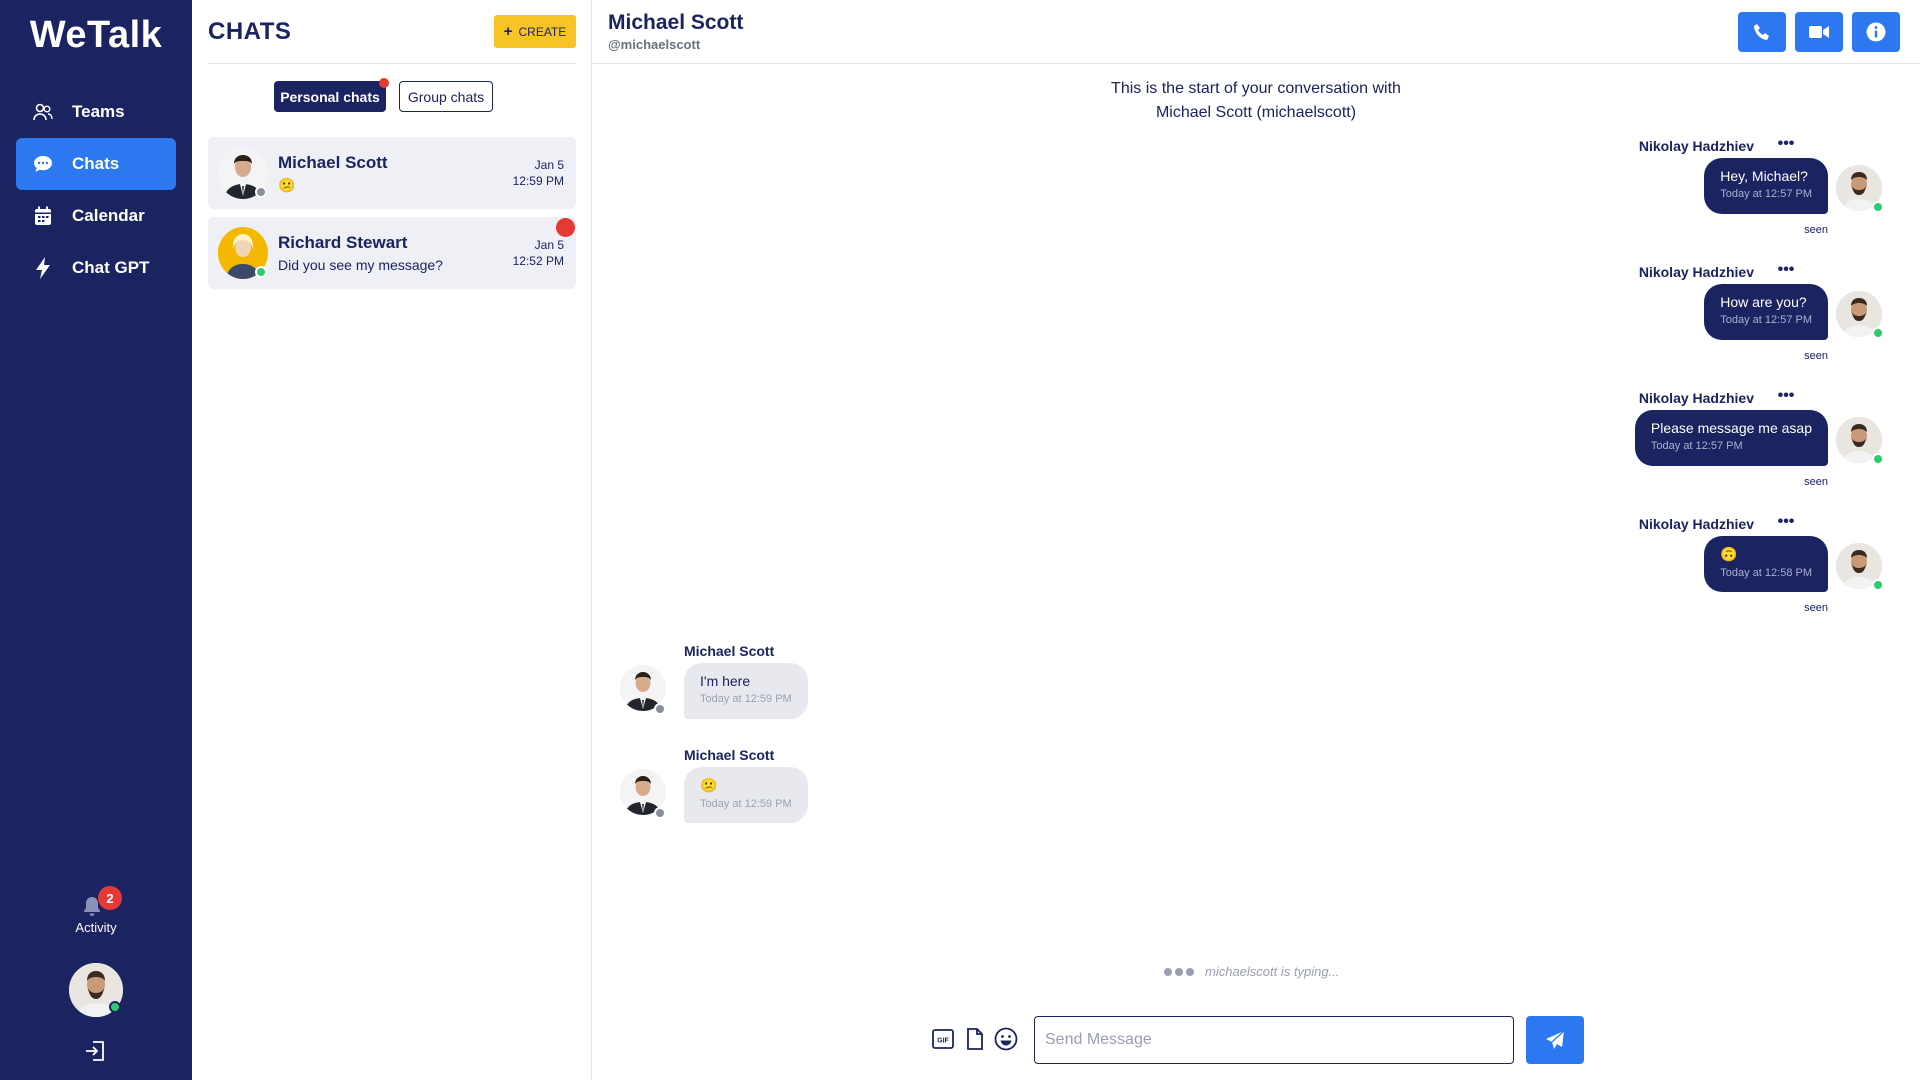 This screenshot has height=1080, width=1920. Describe the element at coordinates (43, 268) in the screenshot. I see `bolt-icon` at that location.